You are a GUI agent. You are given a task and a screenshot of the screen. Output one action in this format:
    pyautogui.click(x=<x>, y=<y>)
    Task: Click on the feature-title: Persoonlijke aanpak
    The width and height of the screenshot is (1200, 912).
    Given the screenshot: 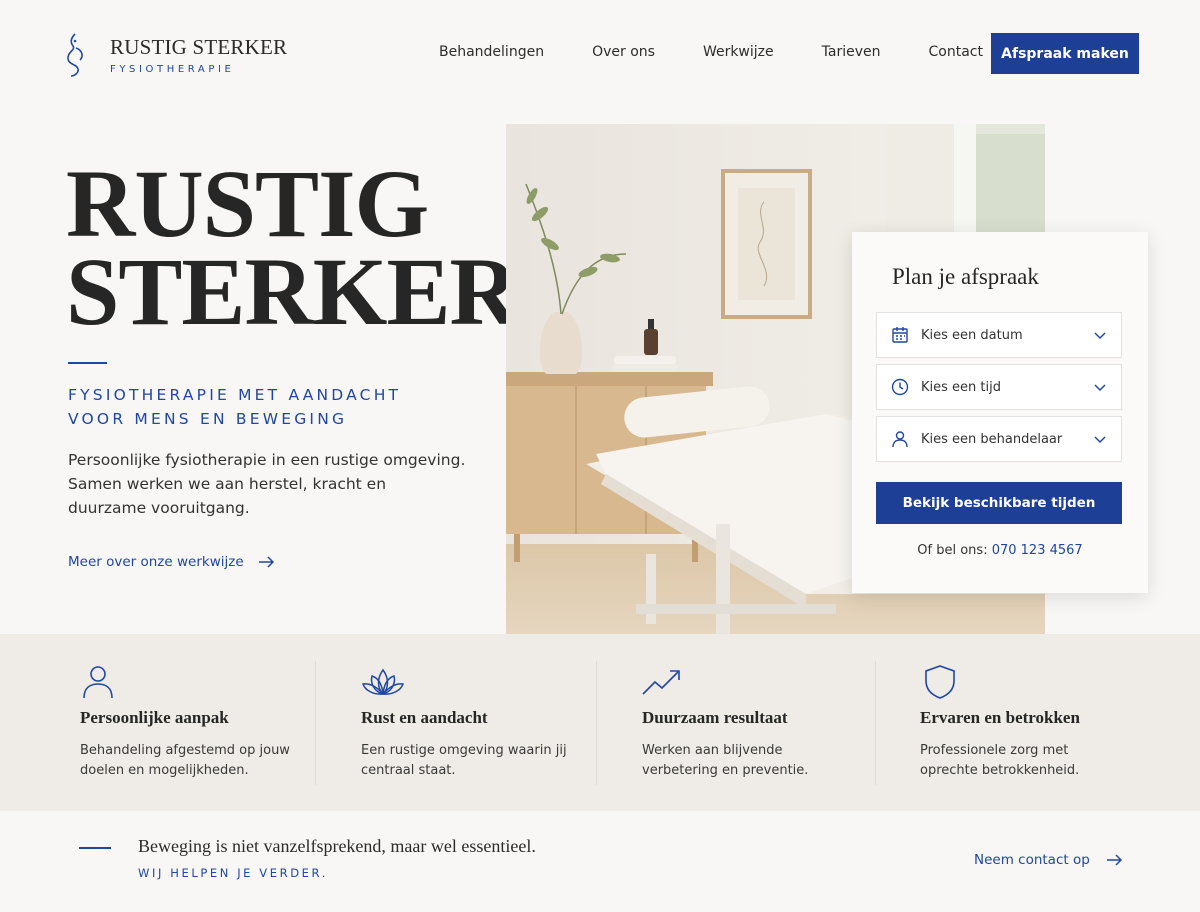 What is the action you would take?
    pyautogui.click(x=154, y=717)
    